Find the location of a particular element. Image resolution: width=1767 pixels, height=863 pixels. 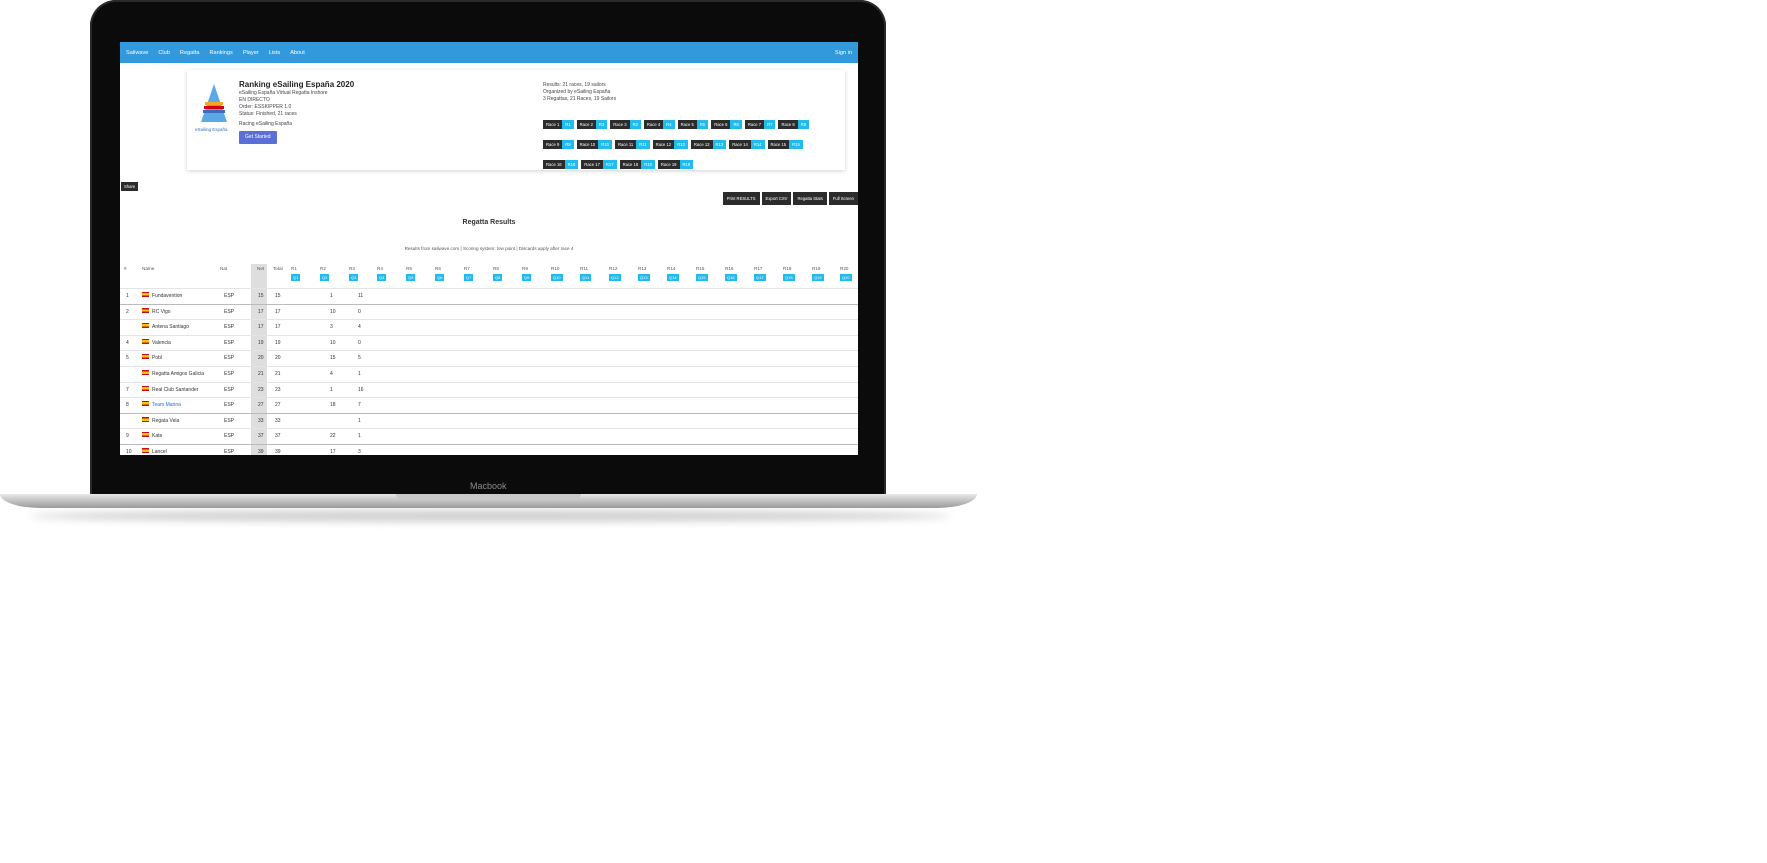

column-header: R3 is located at coordinates (352, 268).